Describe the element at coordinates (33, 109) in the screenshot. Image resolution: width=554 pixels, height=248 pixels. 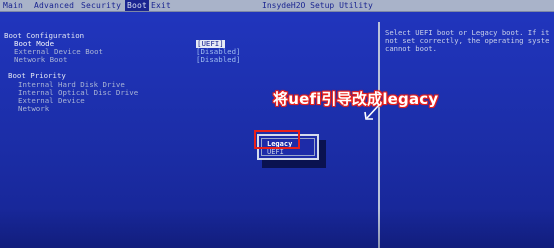
I see `boot-priority-item: Network` at that location.